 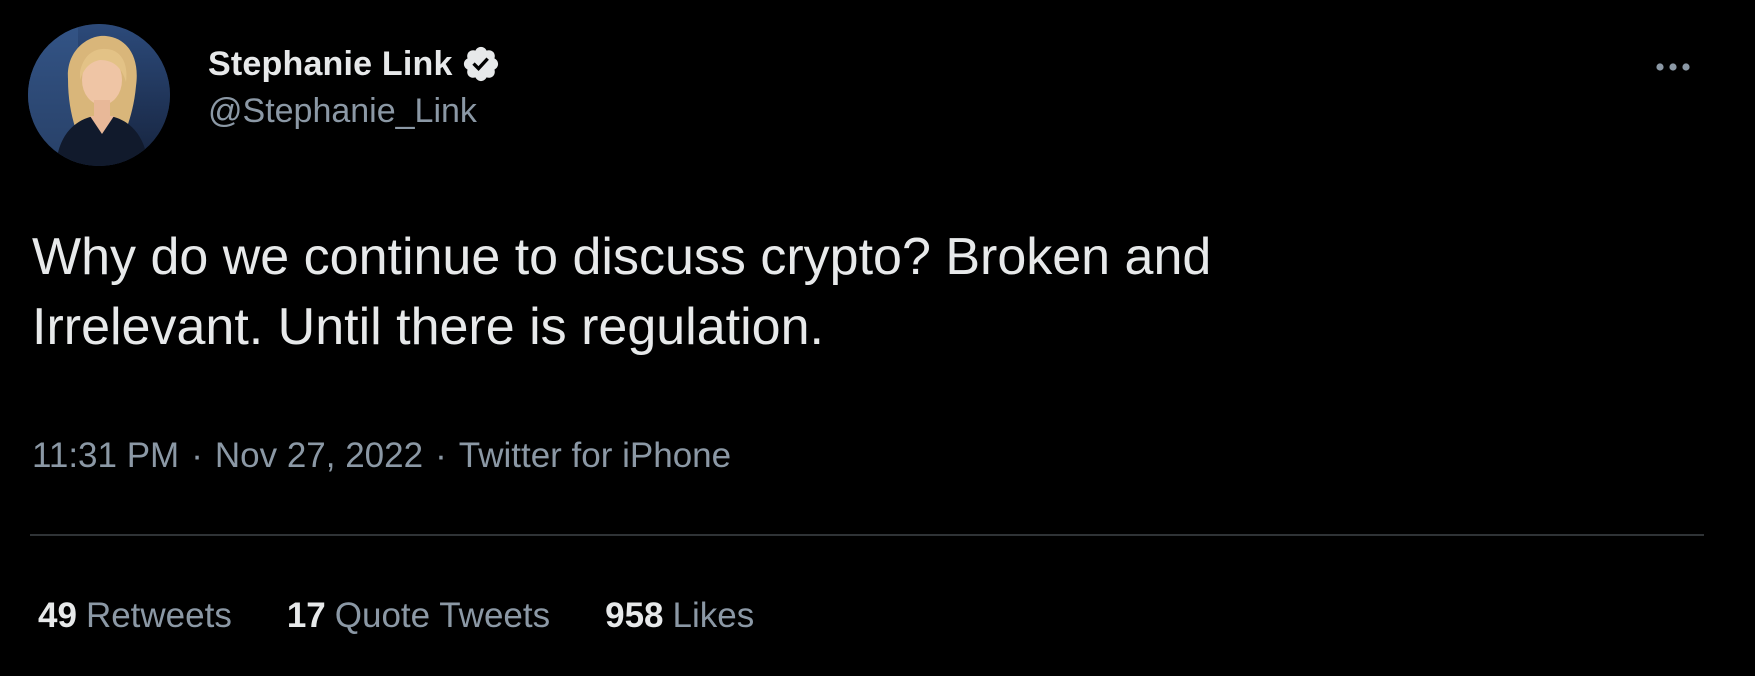 I want to click on retweets-stat: 49 Retweets, so click(x=135, y=616).